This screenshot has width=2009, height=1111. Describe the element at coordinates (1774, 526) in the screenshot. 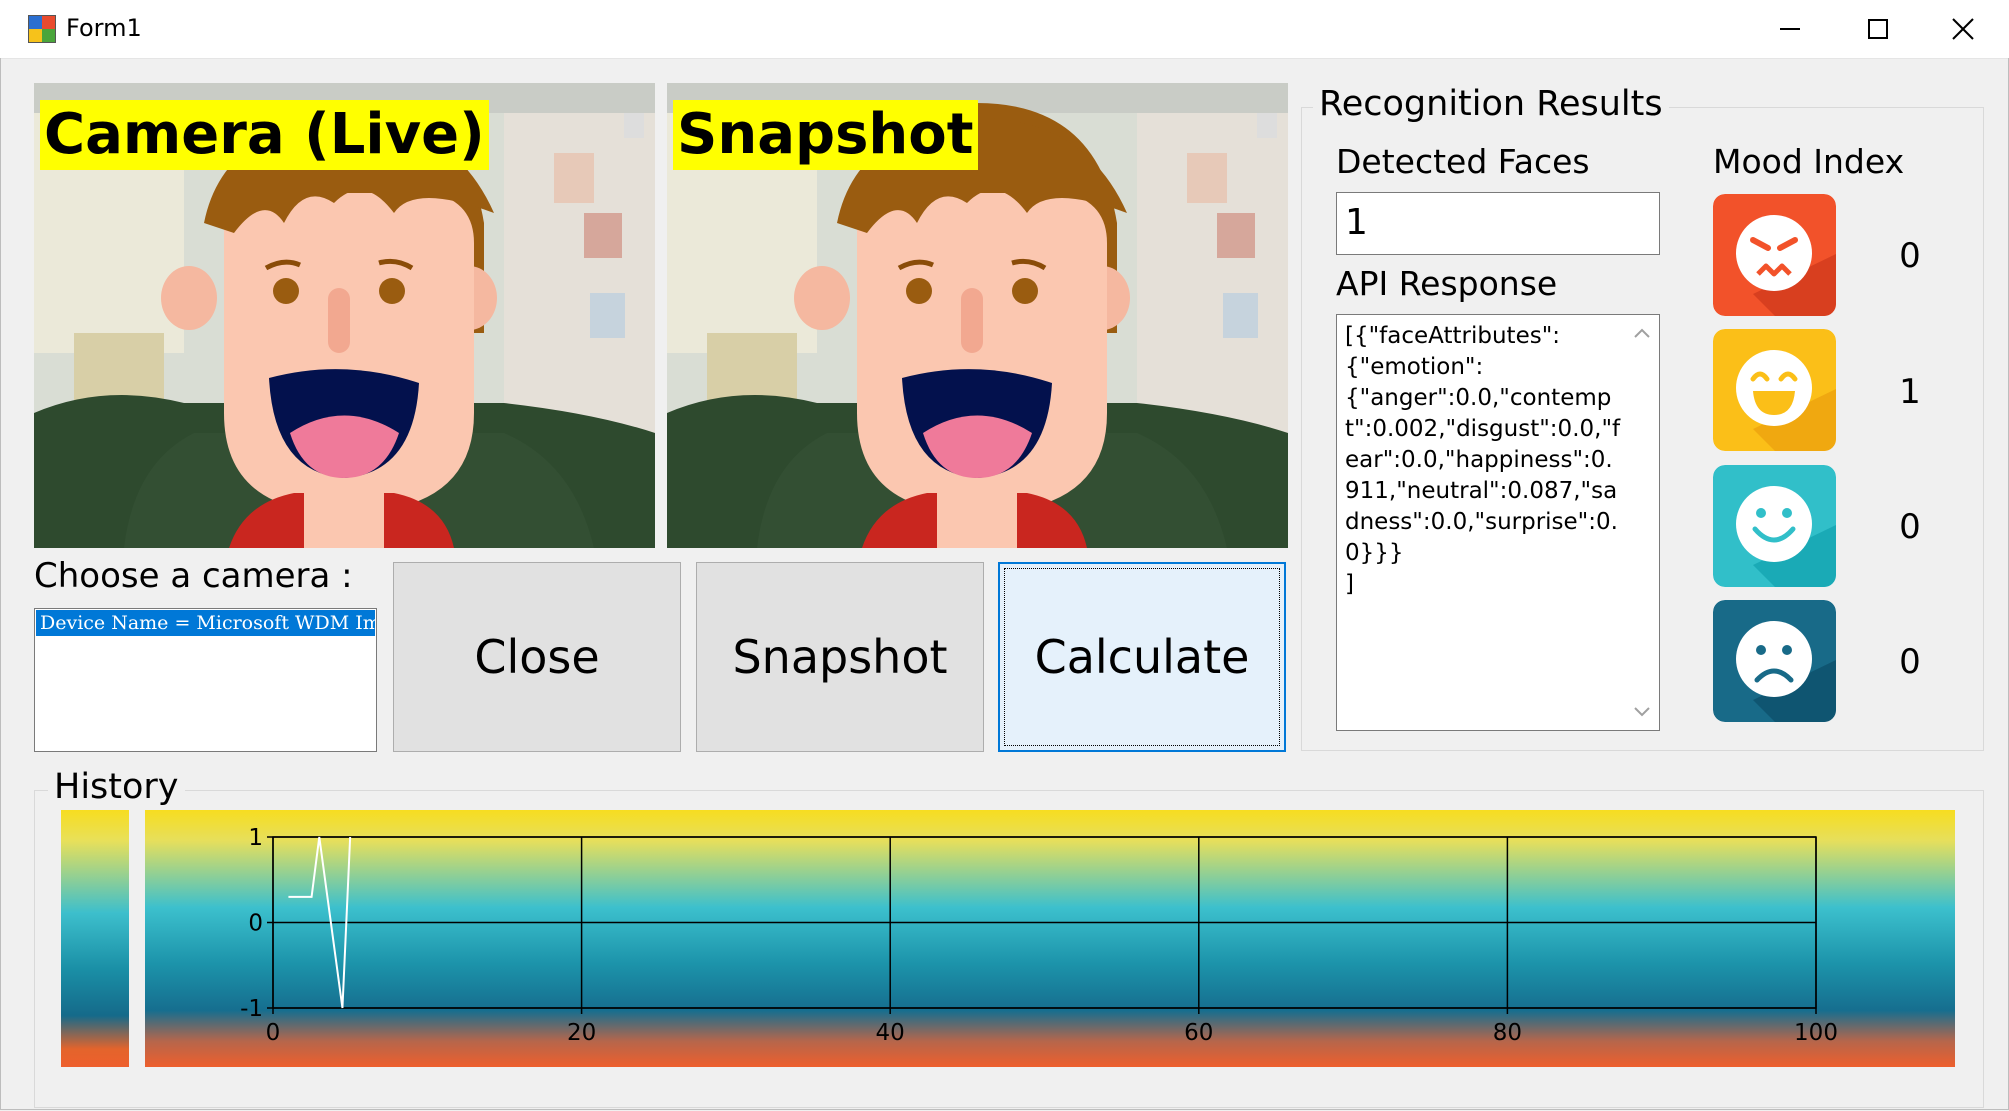

I see `smiling-face-icon` at that location.